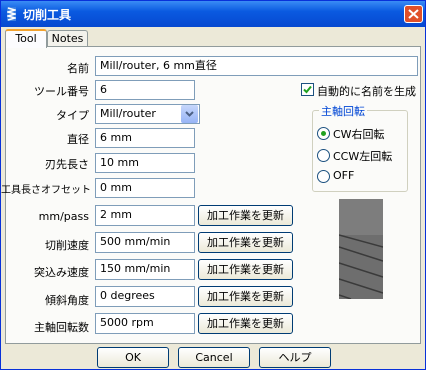 This screenshot has width=426, height=370. I want to click on update-ramp-angle-button: 加工作業を更新, so click(245, 296).